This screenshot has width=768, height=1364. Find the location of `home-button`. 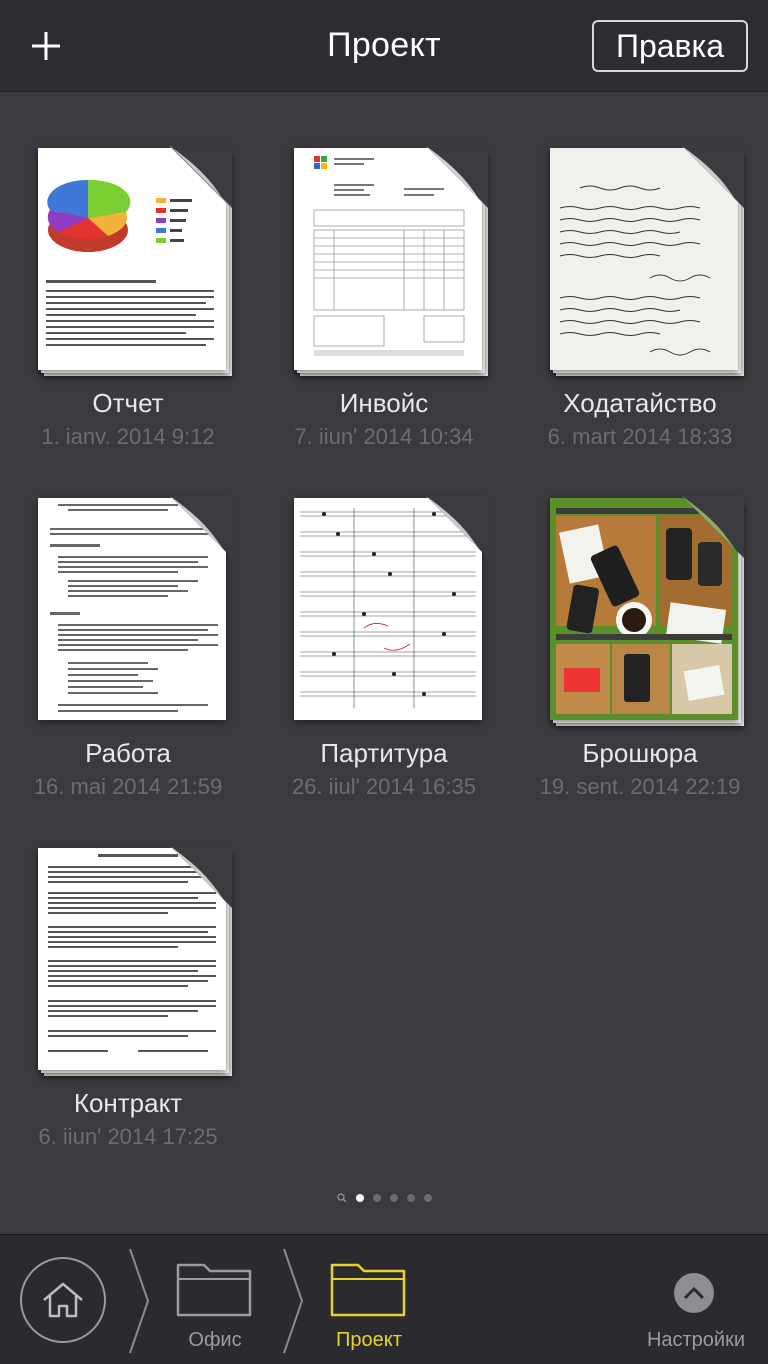

home-button is located at coordinates (63, 1300).